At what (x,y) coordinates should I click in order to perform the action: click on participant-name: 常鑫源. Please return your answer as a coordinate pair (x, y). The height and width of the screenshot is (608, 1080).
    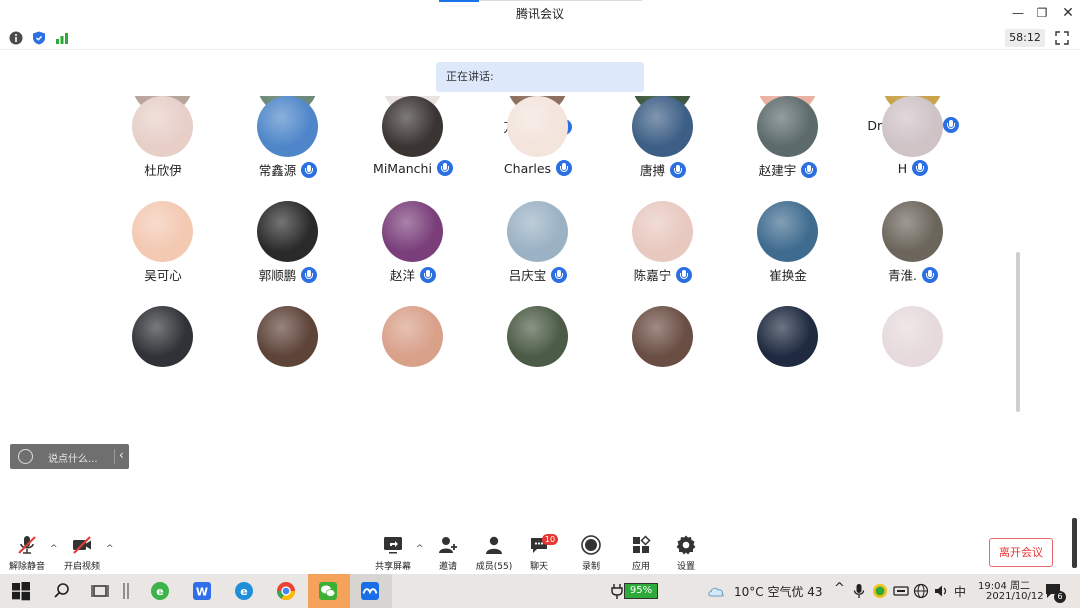
    Looking at the image, I should click on (277, 170).